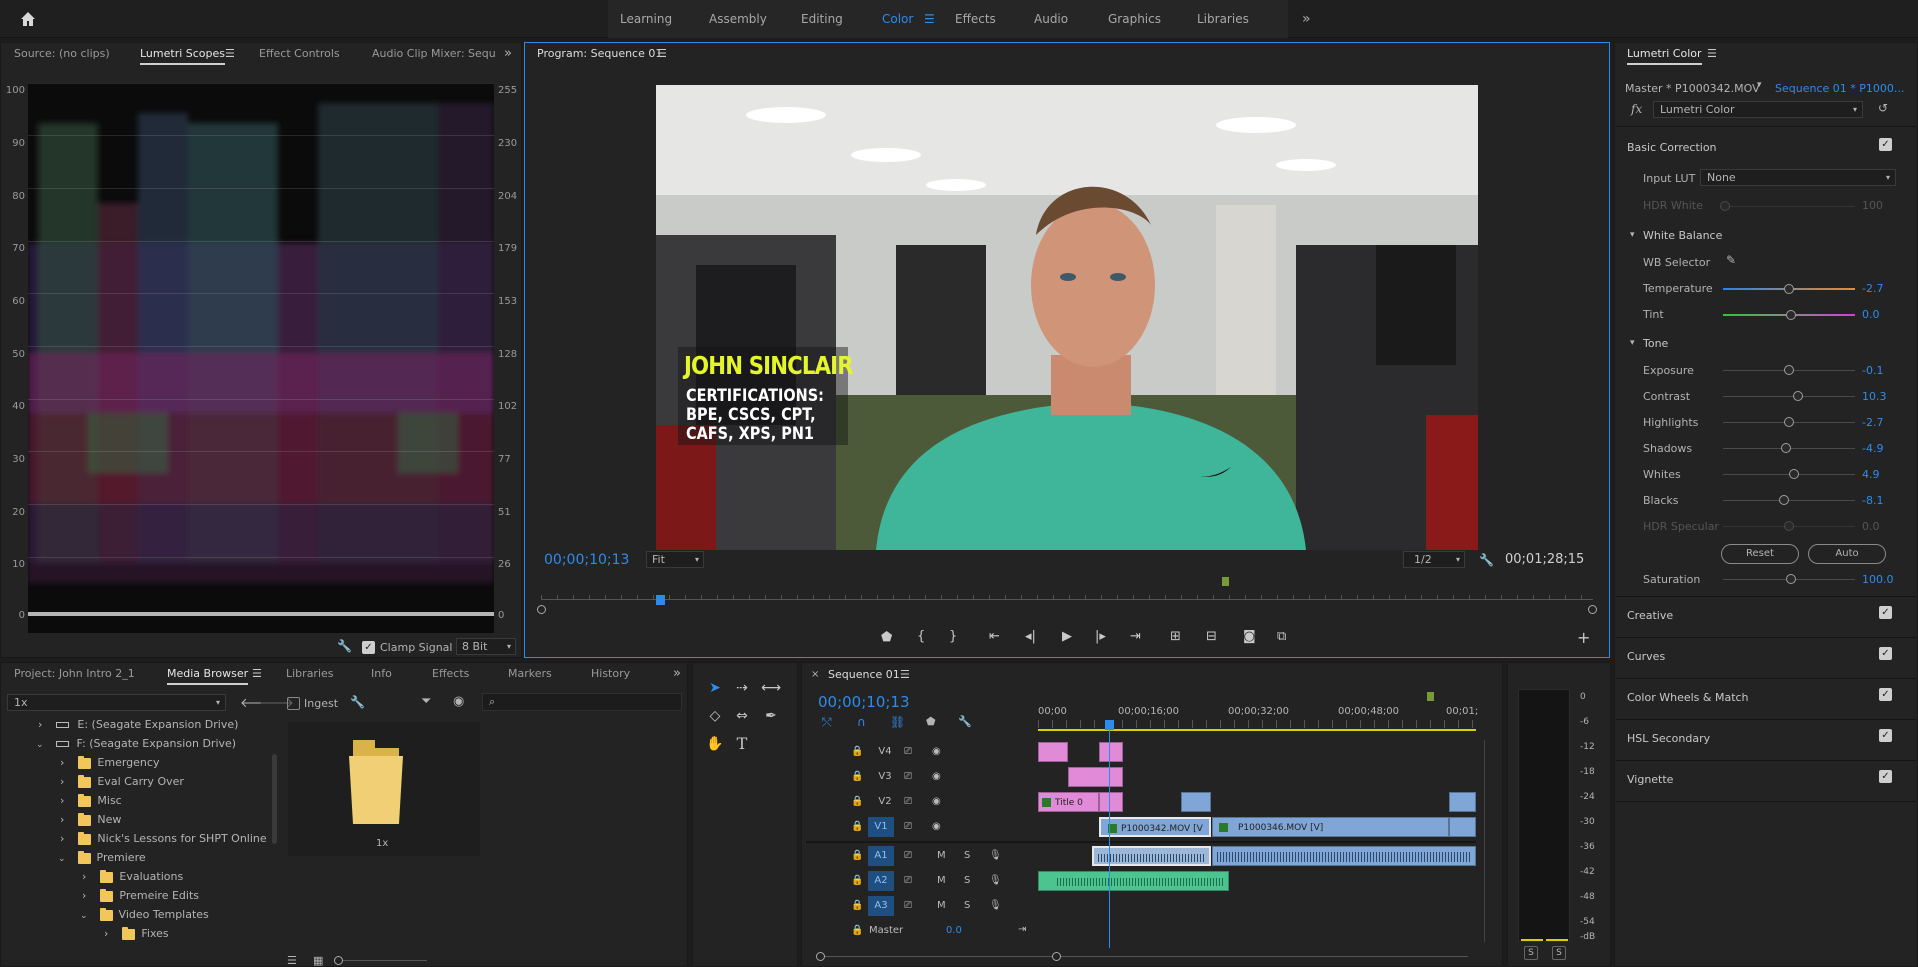 This screenshot has height=967, width=1918. I want to click on tint-value: 0.0, so click(1871, 314).